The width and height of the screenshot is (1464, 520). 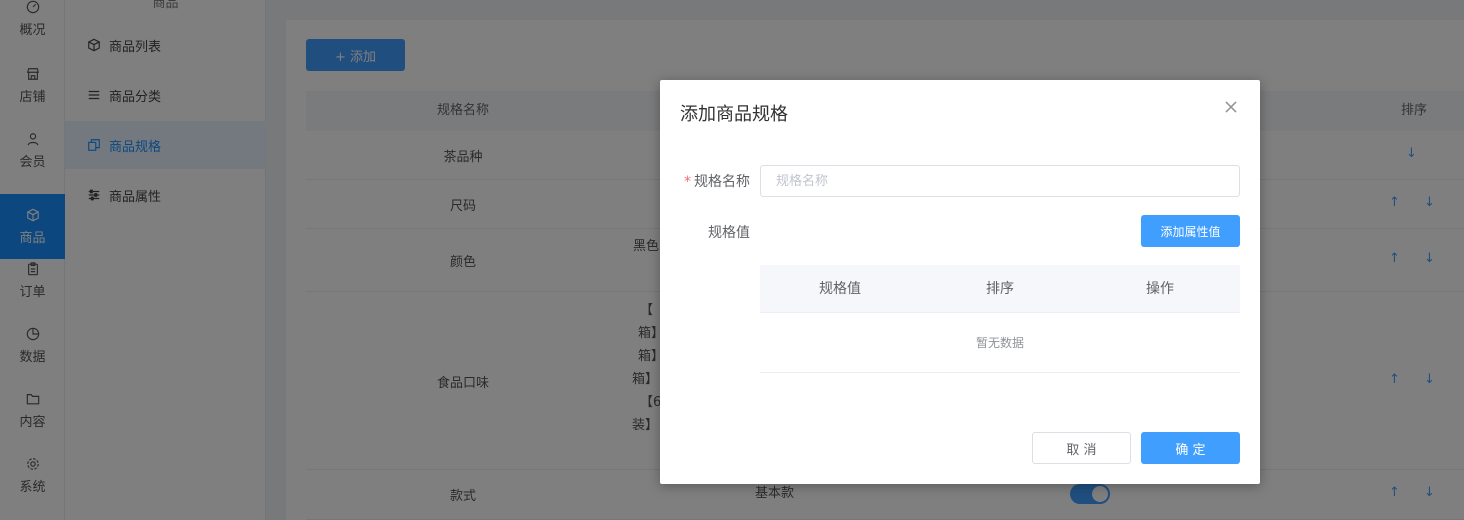 What do you see at coordinates (840, 289) in the screenshot?
I see `column-header-spec-value: 规格值` at bounding box center [840, 289].